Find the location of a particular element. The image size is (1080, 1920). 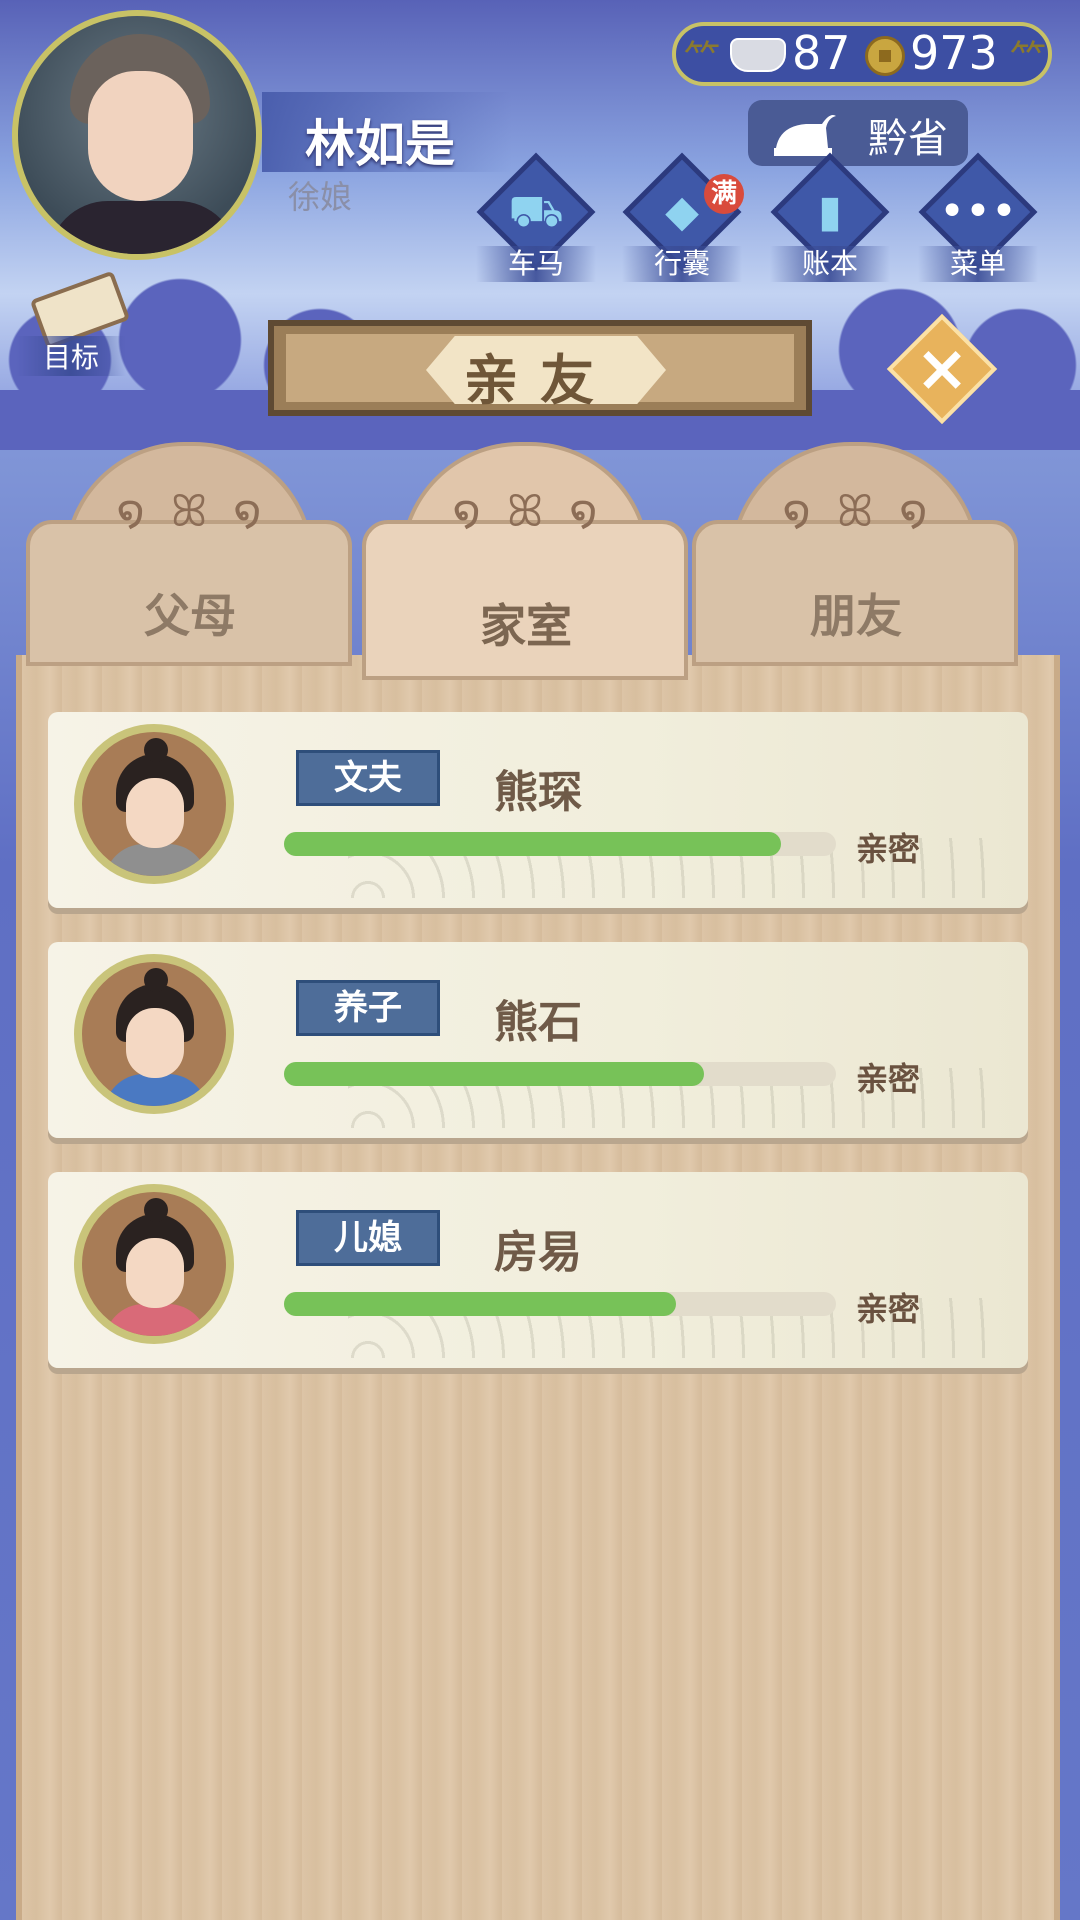

menu-ledger-button: ▮ 账本 is located at coordinates (830, 221).